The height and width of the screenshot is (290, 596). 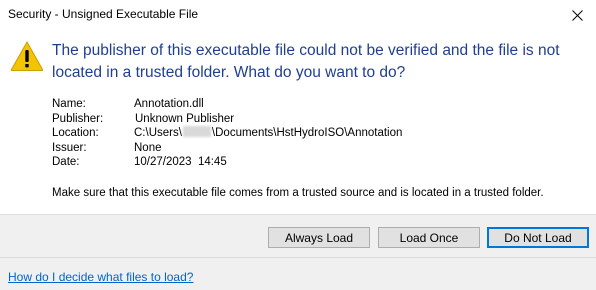 I want to click on detail-row-date: Date: 10/27/2023 14:45, so click(x=227, y=162).